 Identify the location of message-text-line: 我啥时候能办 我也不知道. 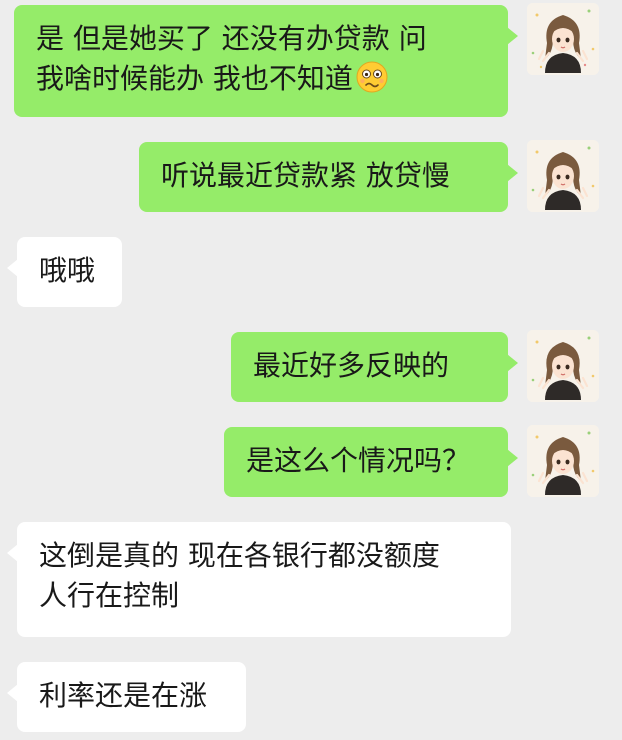
(261, 79).